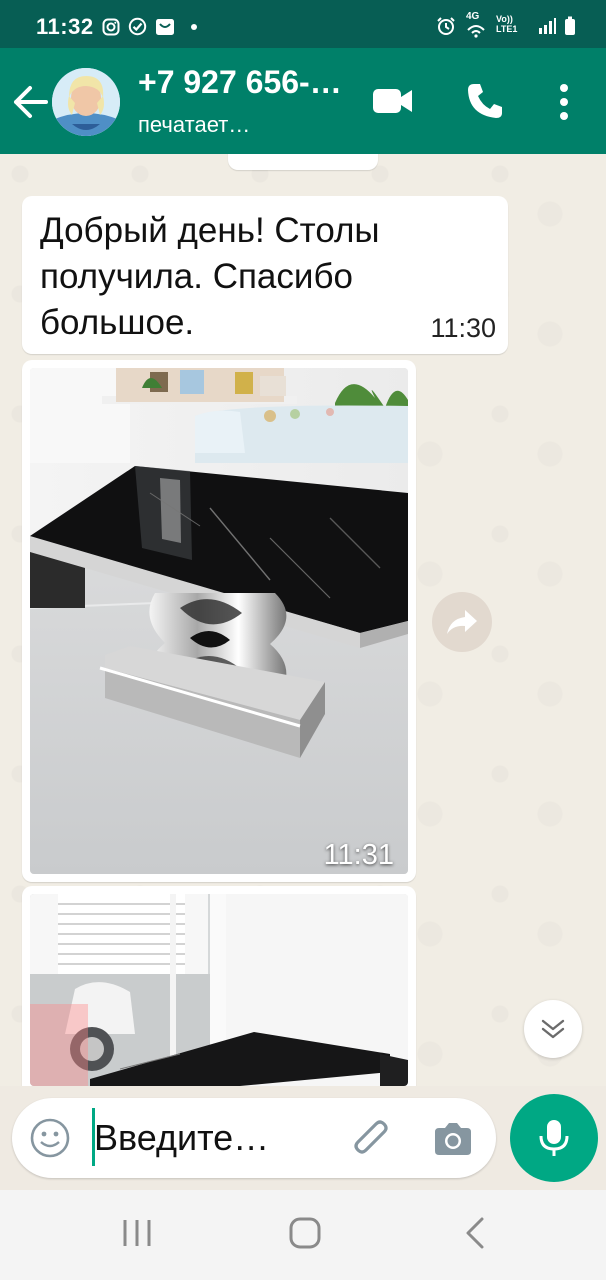 This screenshot has height=1280, width=606. I want to click on inbox-icon, so click(165, 27).